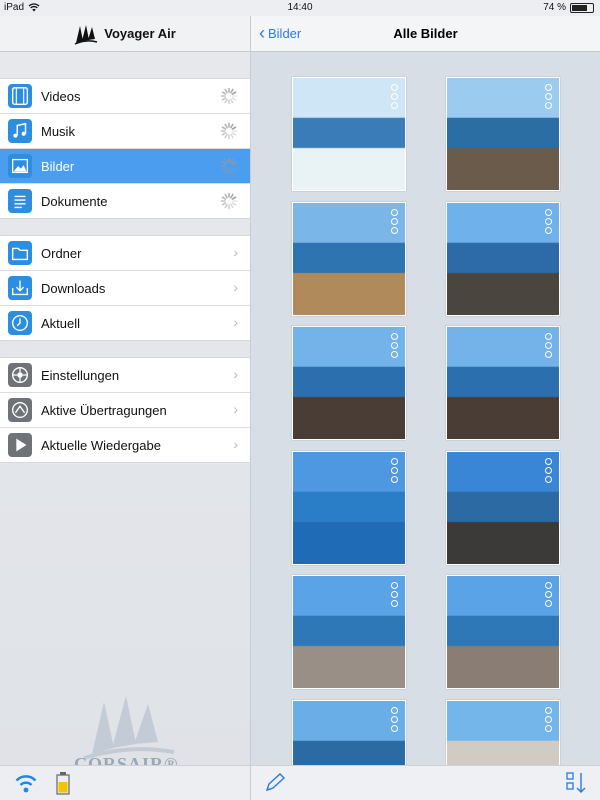 Image resolution: width=600 pixels, height=800 pixels. I want to click on main-header: ‹ Bilder Alle Bilder, so click(425, 34).